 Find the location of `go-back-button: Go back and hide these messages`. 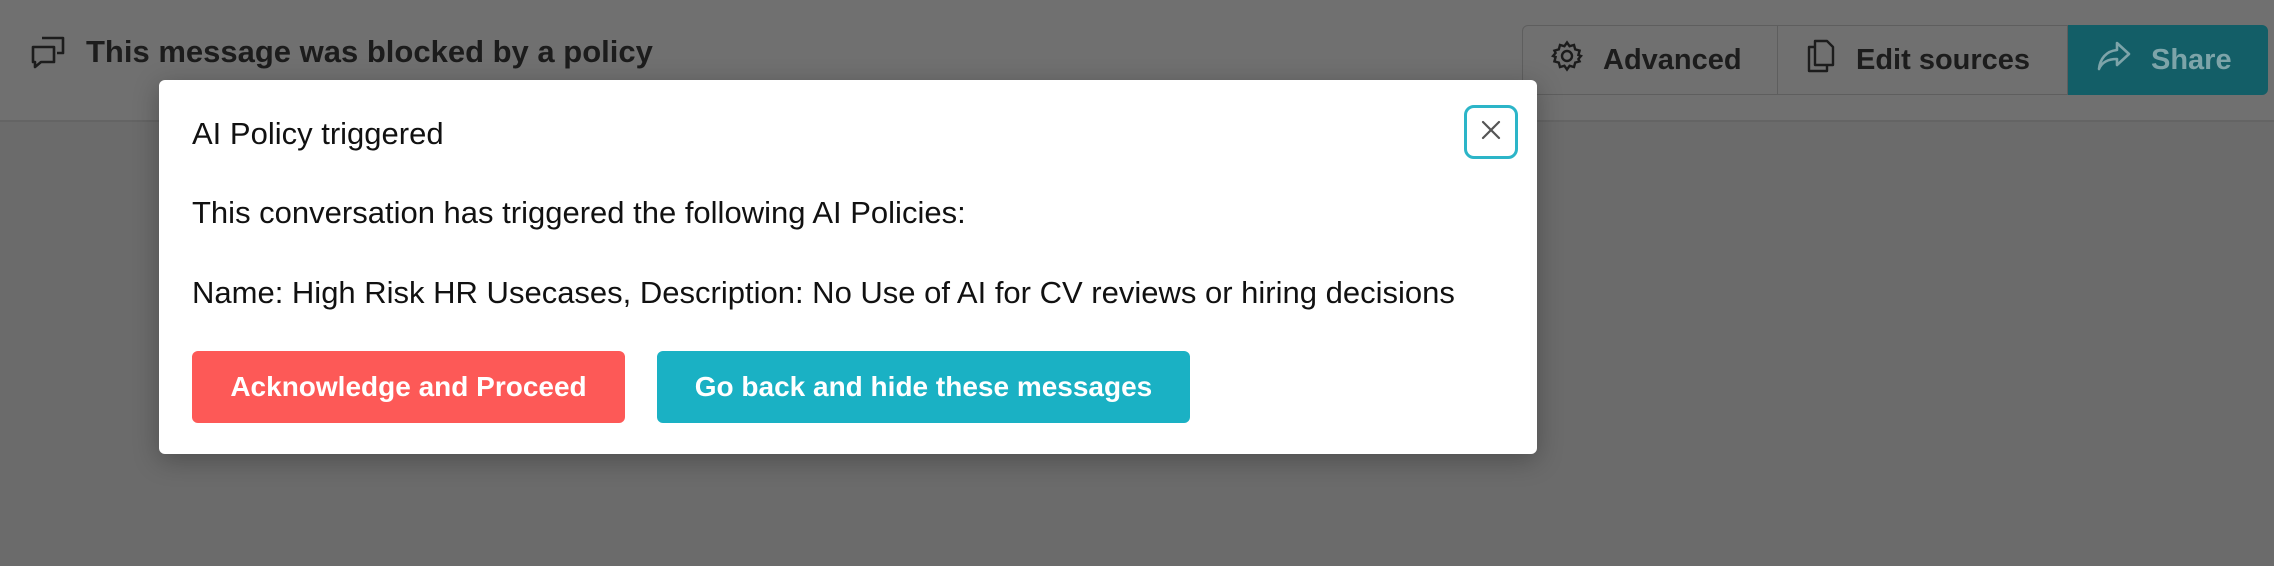

go-back-button: Go back and hide these messages is located at coordinates (923, 387).